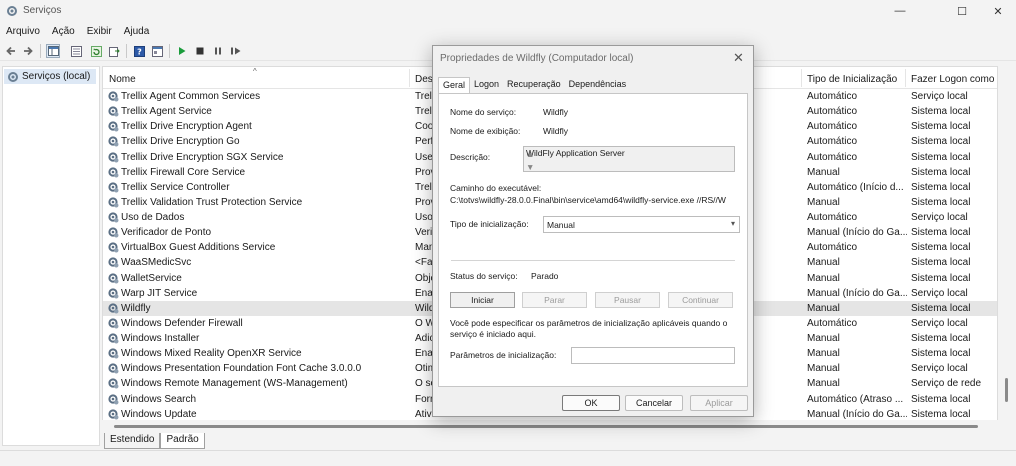 This screenshot has width=1016, height=466. What do you see at coordinates (175, 187) in the screenshot?
I see `service-name-cell: Trellix Service Controller` at bounding box center [175, 187].